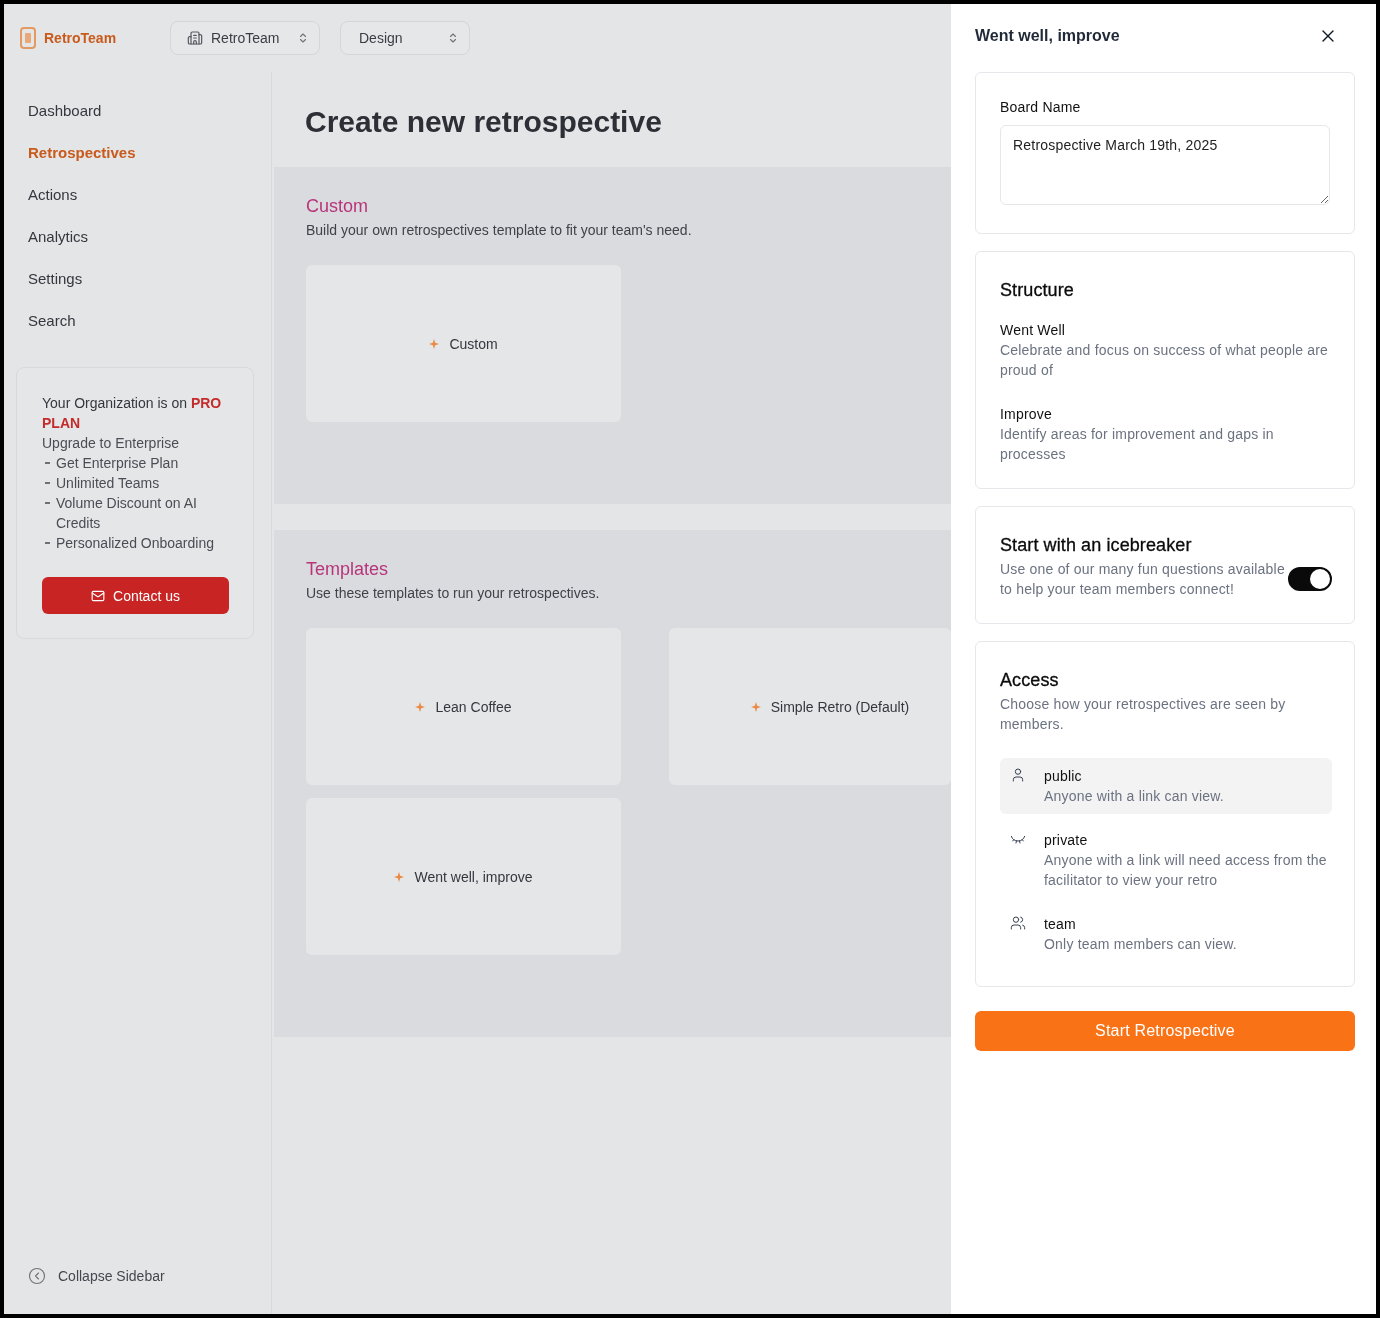 This screenshot has height=1318, width=1380. What do you see at coordinates (1165, 360) in the screenshot?
I see `column-description: Celebrate and focus on success of what people are proud of` at bounding box center [1165, 360].